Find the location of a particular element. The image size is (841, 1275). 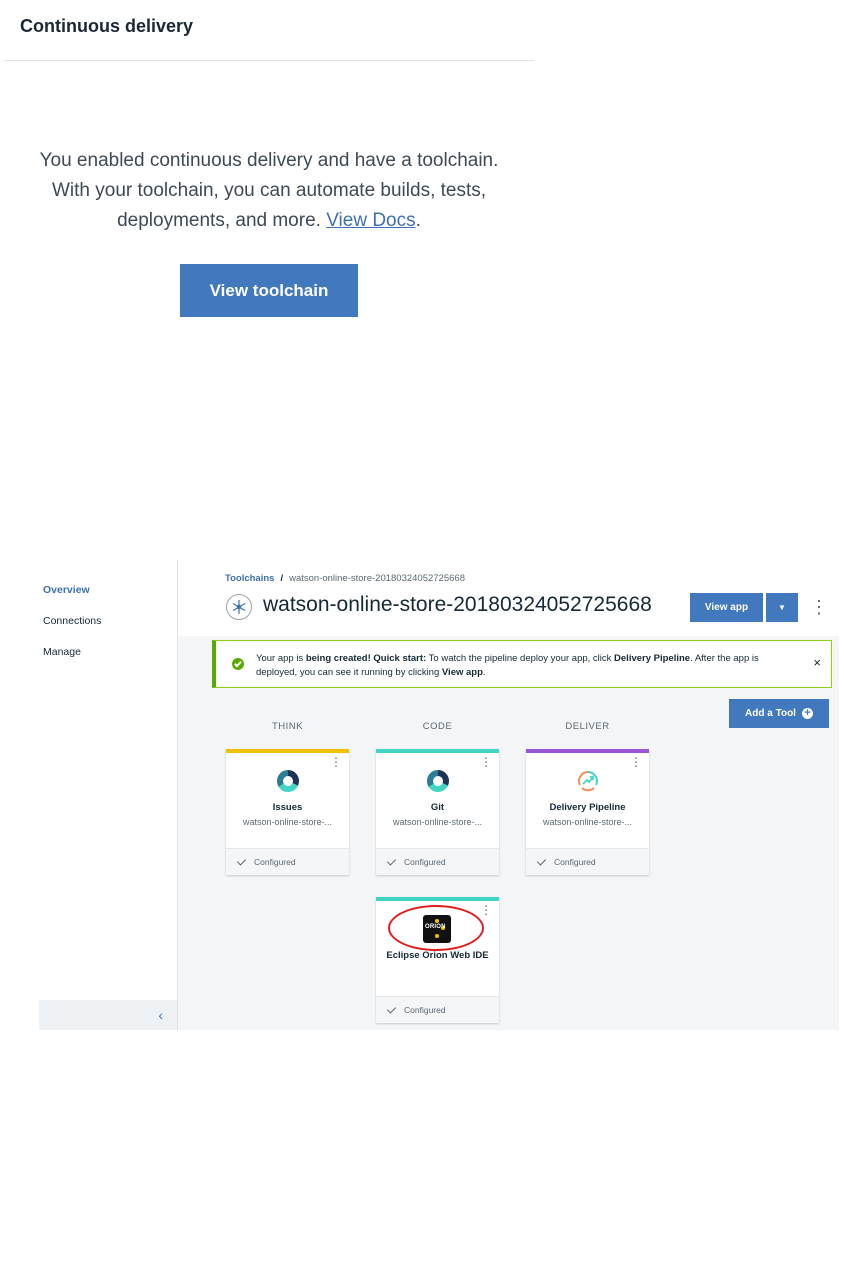

card-title: Eclipse Orion Web IDE is located at coordinates (437, 955).